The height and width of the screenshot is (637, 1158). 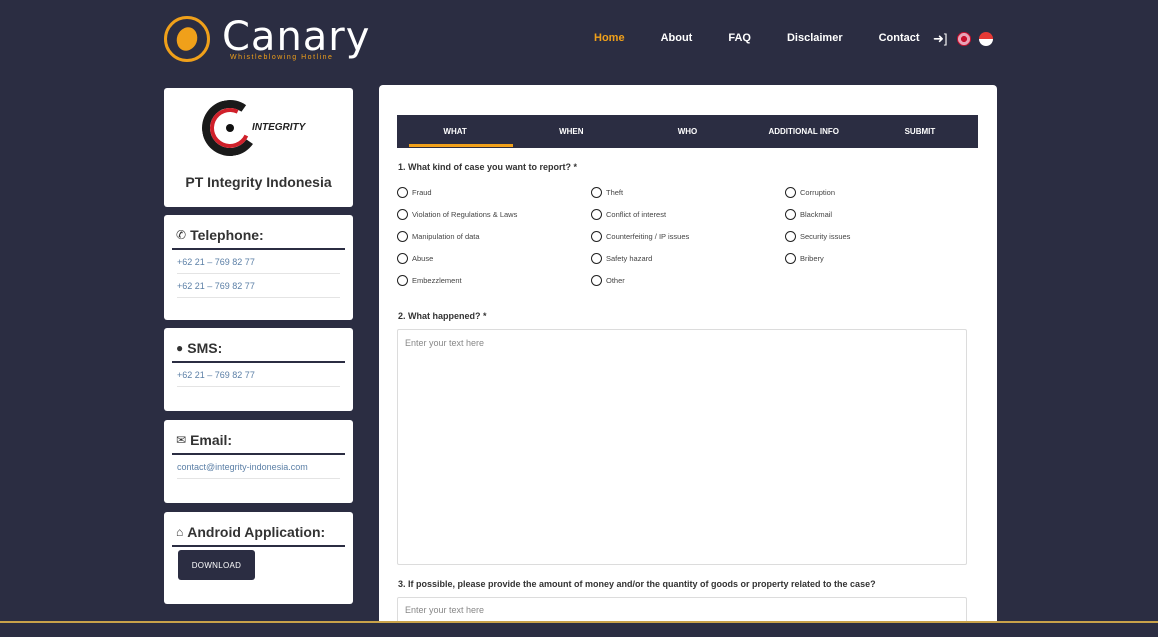 I want to click on step-what: WHAT, so click(x=455, y=131).